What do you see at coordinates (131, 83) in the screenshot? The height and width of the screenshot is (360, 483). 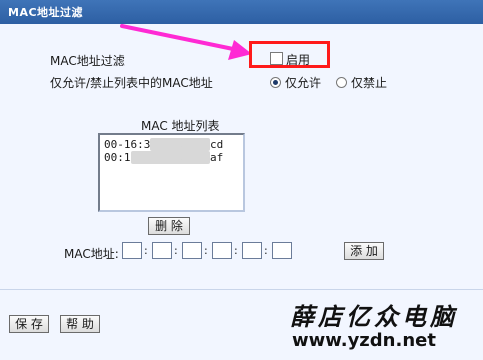 I see `mode-label: 仅允许/禁止列表中的MAC地址` at bounding box center [131, 83].